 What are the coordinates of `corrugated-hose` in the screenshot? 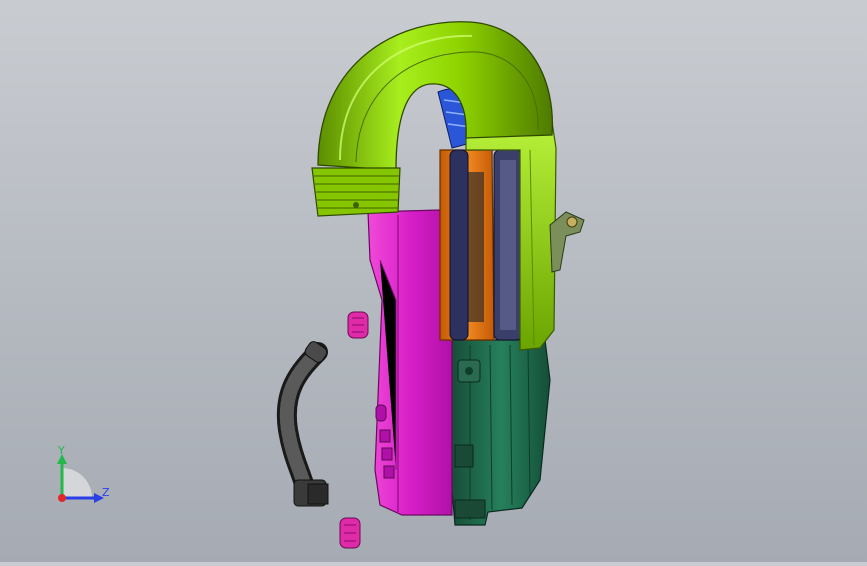 It's located at (302, 423).